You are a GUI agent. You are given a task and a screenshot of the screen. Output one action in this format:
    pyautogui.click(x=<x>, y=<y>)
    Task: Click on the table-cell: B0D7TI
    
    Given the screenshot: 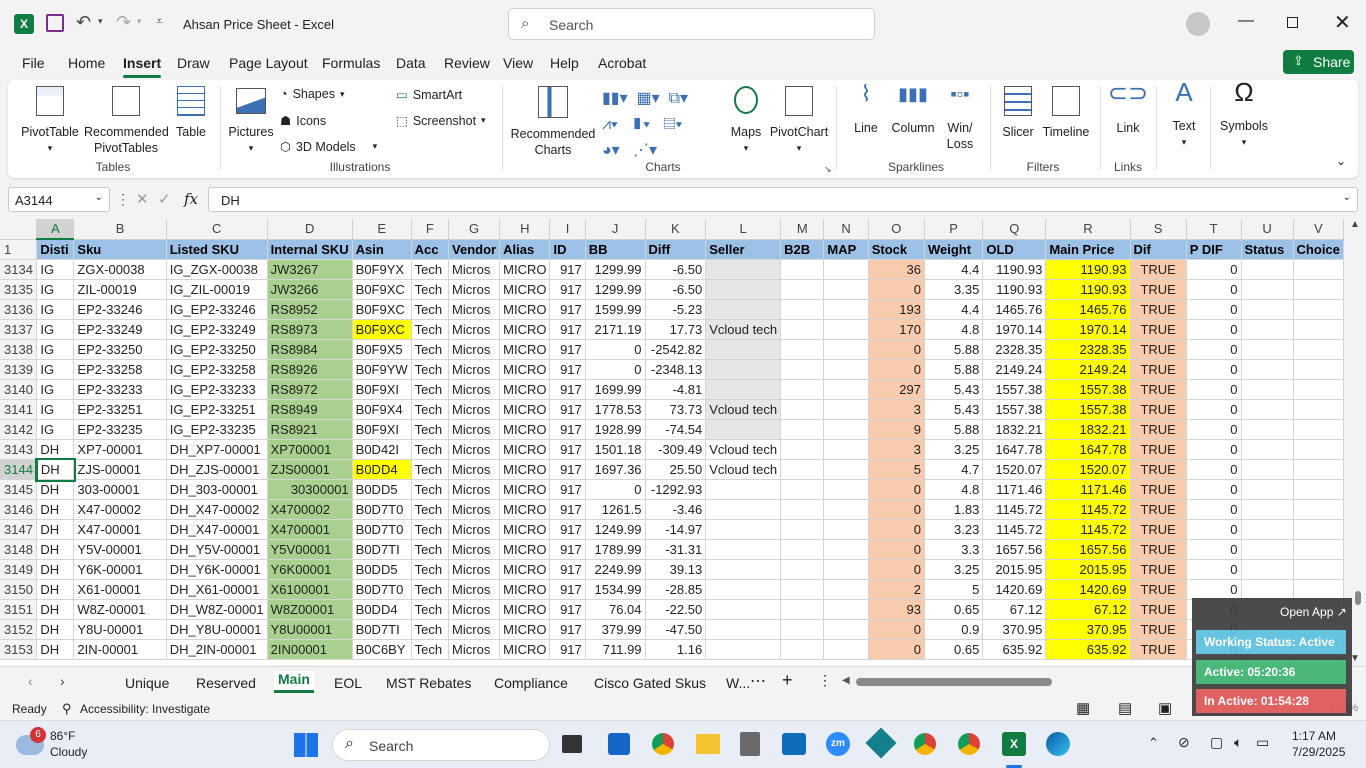 What is the action you would take?
    pyautogui.click(x=382, y=549)
    